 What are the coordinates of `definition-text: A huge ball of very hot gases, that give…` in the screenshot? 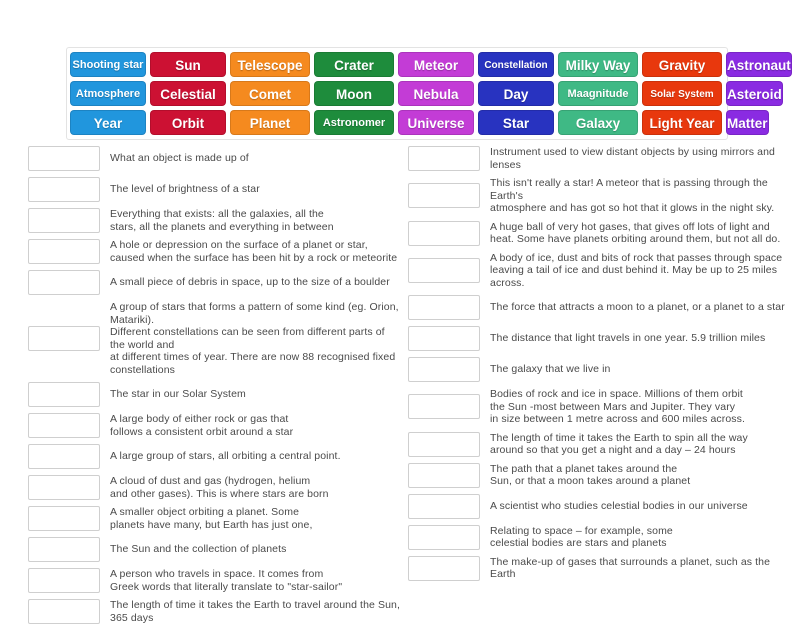 It's located at (635, 233).